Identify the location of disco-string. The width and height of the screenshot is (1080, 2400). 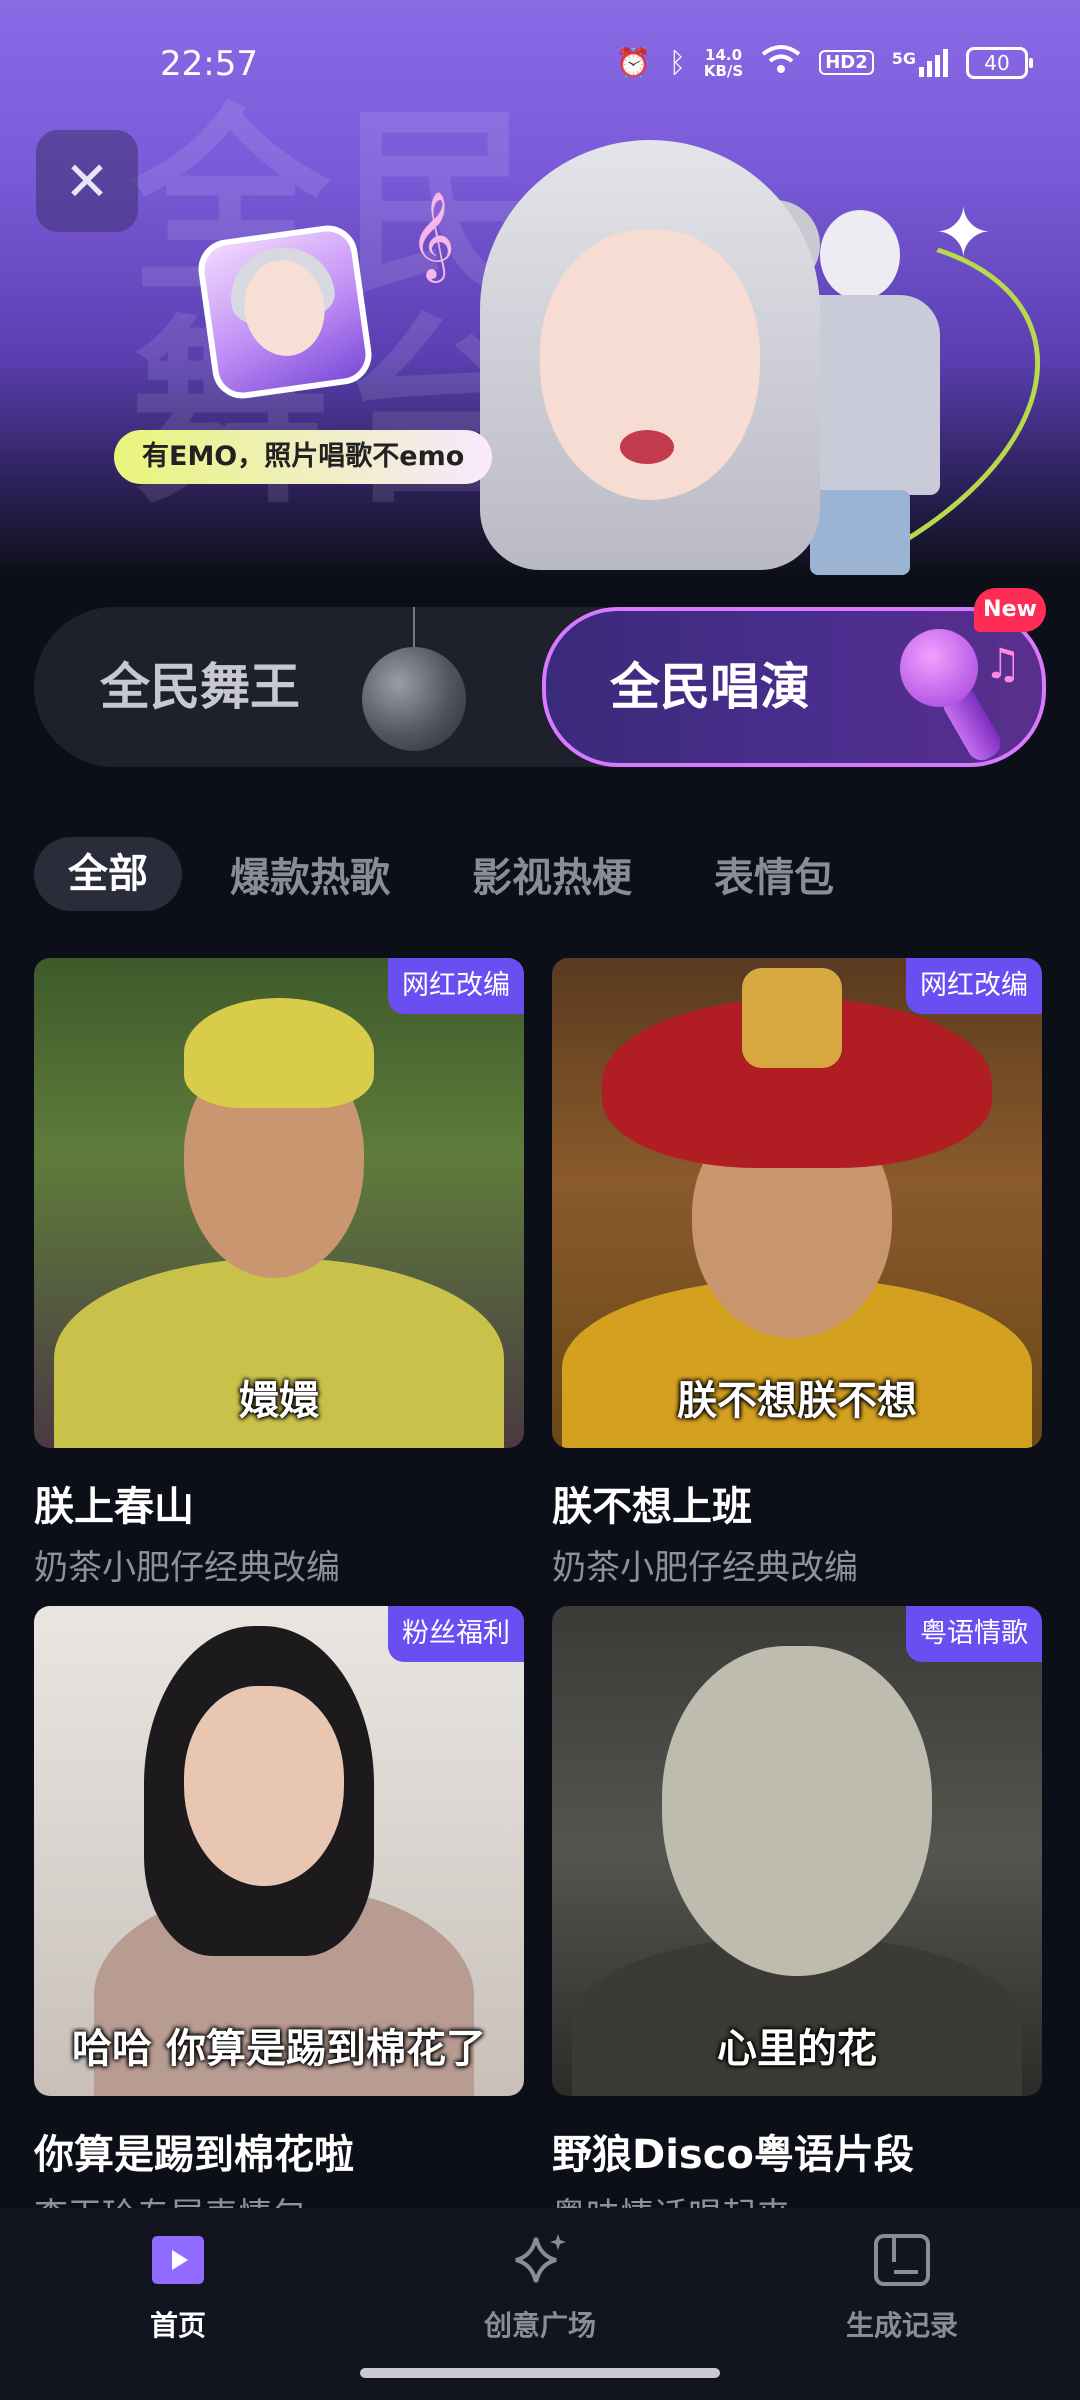
(414, 627).